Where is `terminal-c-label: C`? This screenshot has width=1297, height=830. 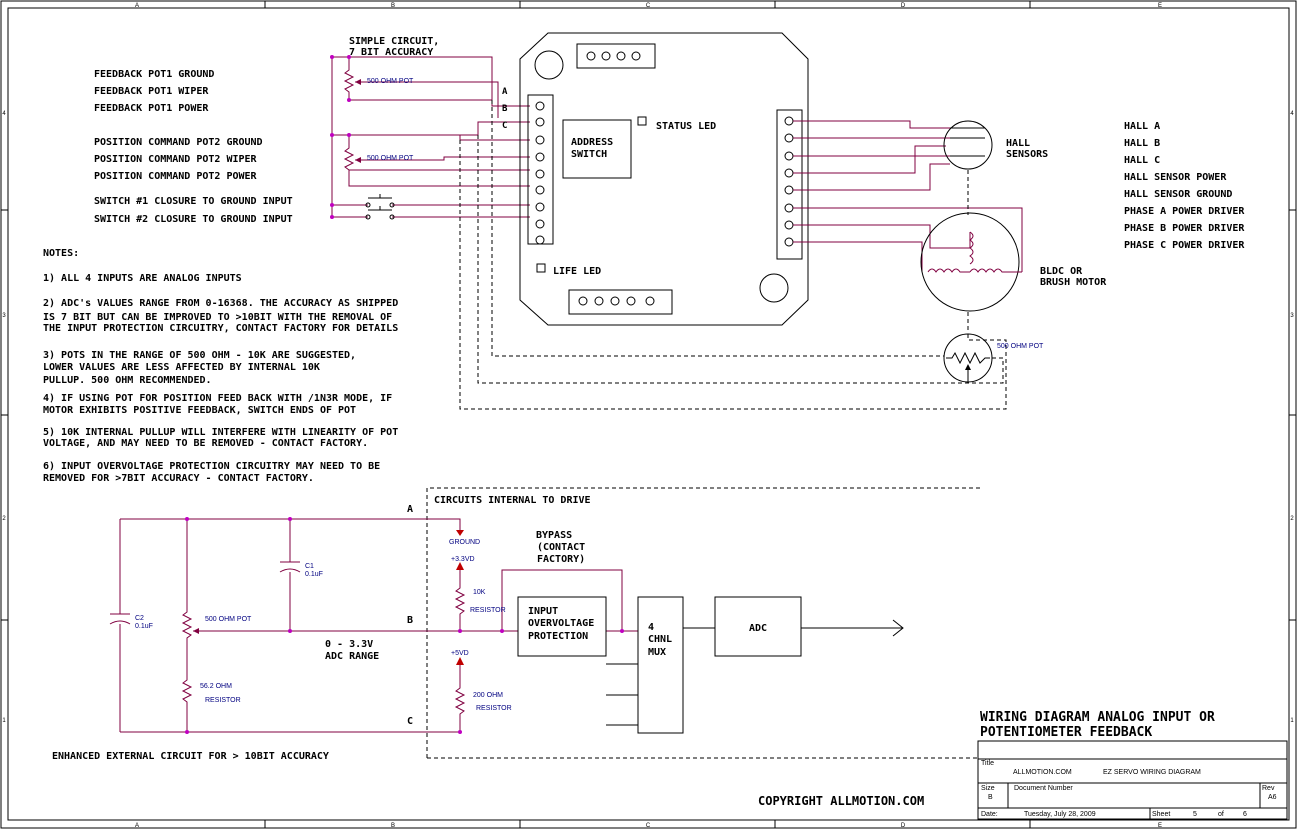
terminal-c-label: C is located at coordinates (504, 126).